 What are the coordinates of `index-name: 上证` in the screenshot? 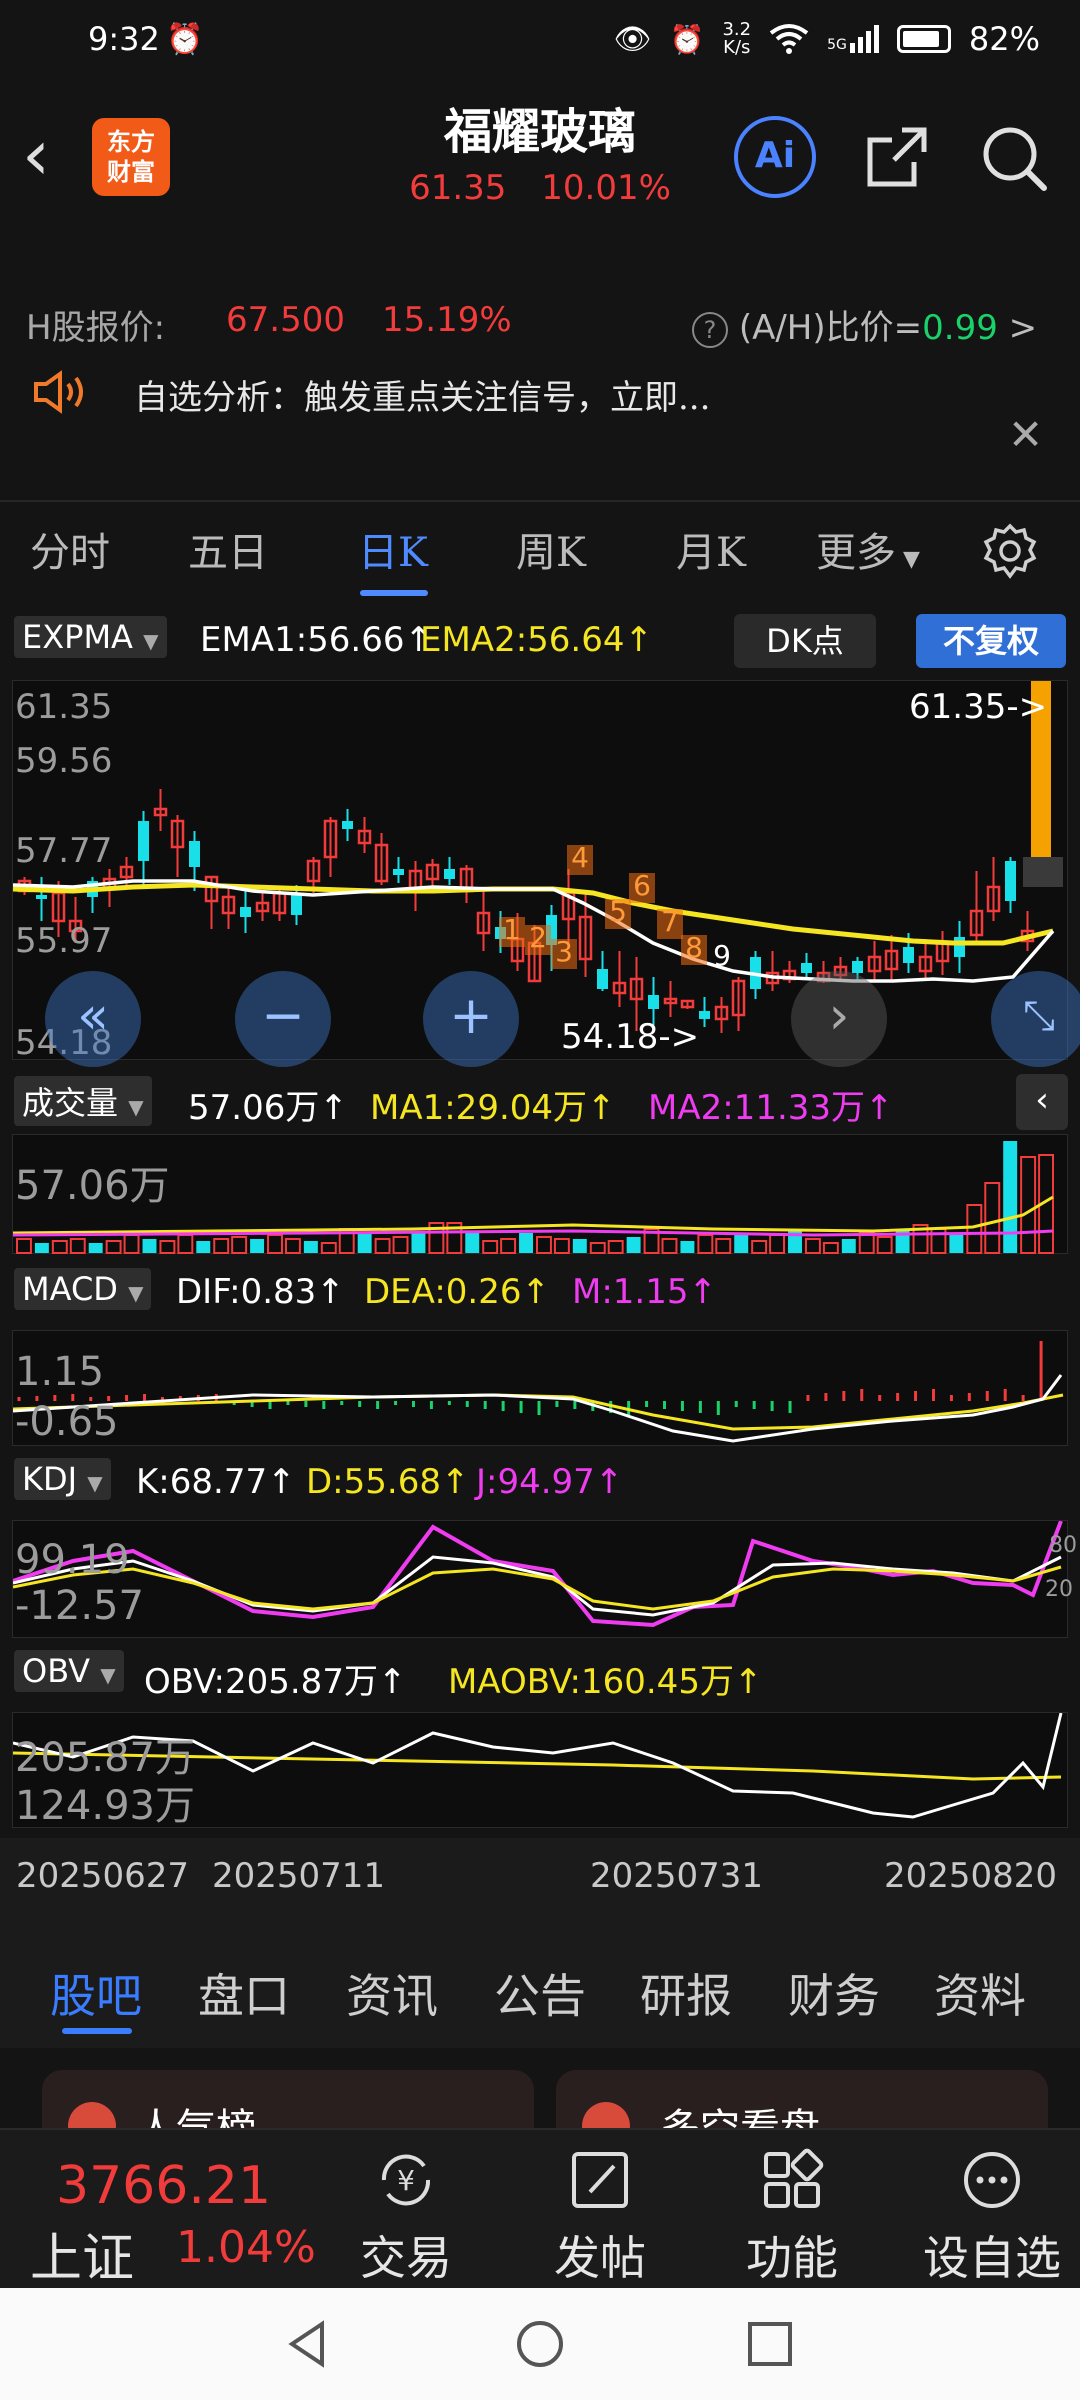 It's located at (82, 2259).